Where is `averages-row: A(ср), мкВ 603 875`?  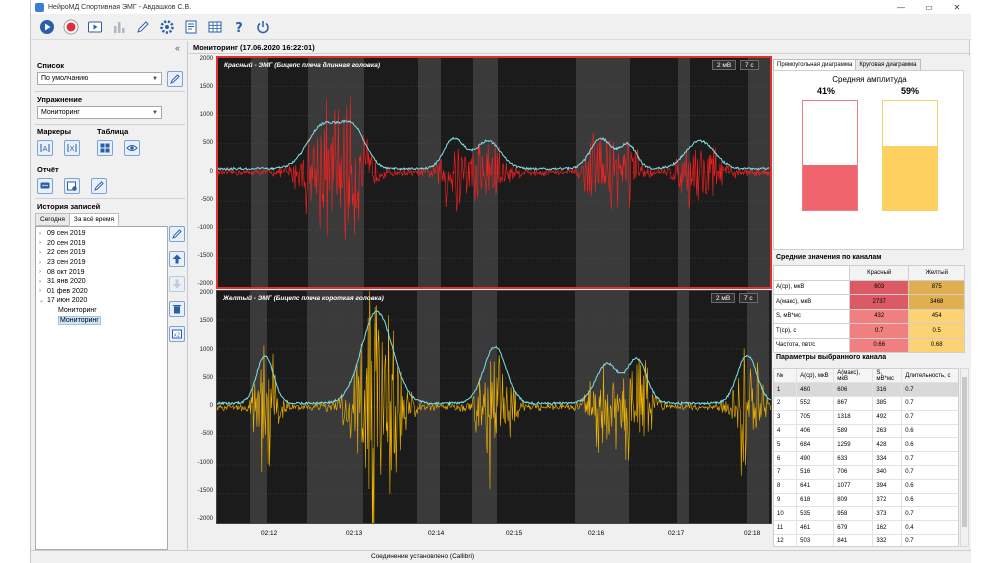
averages-row: A(ср), мкВ 603 875 is located at coordinates (869, 287).